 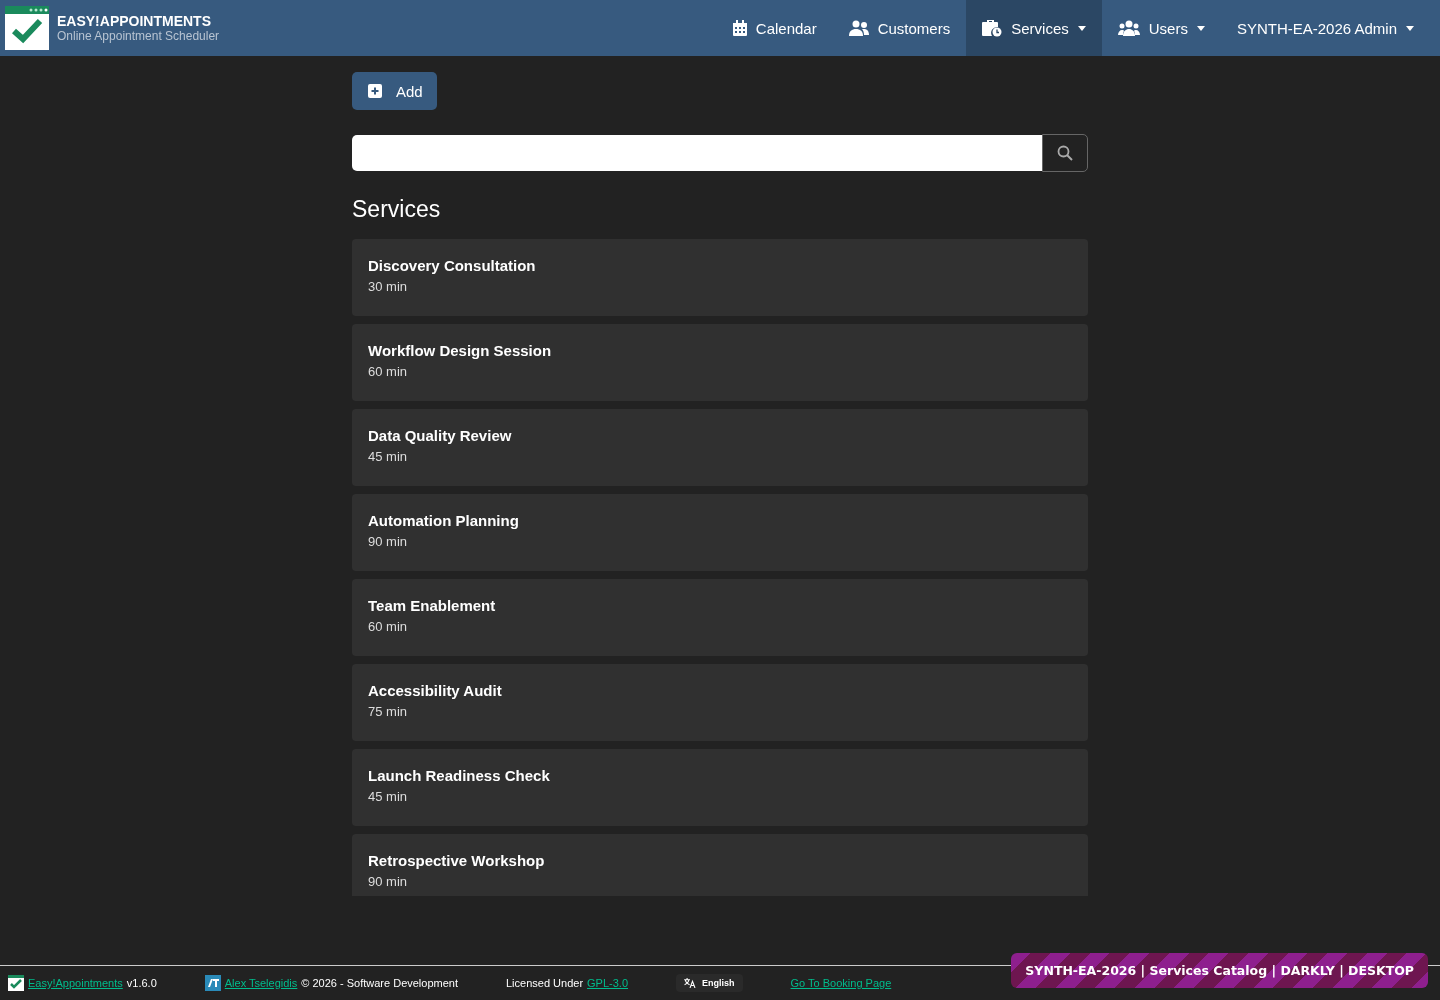 I want to click on service-item: Discovery Consultation 30 min, so click(x=720, y=277).